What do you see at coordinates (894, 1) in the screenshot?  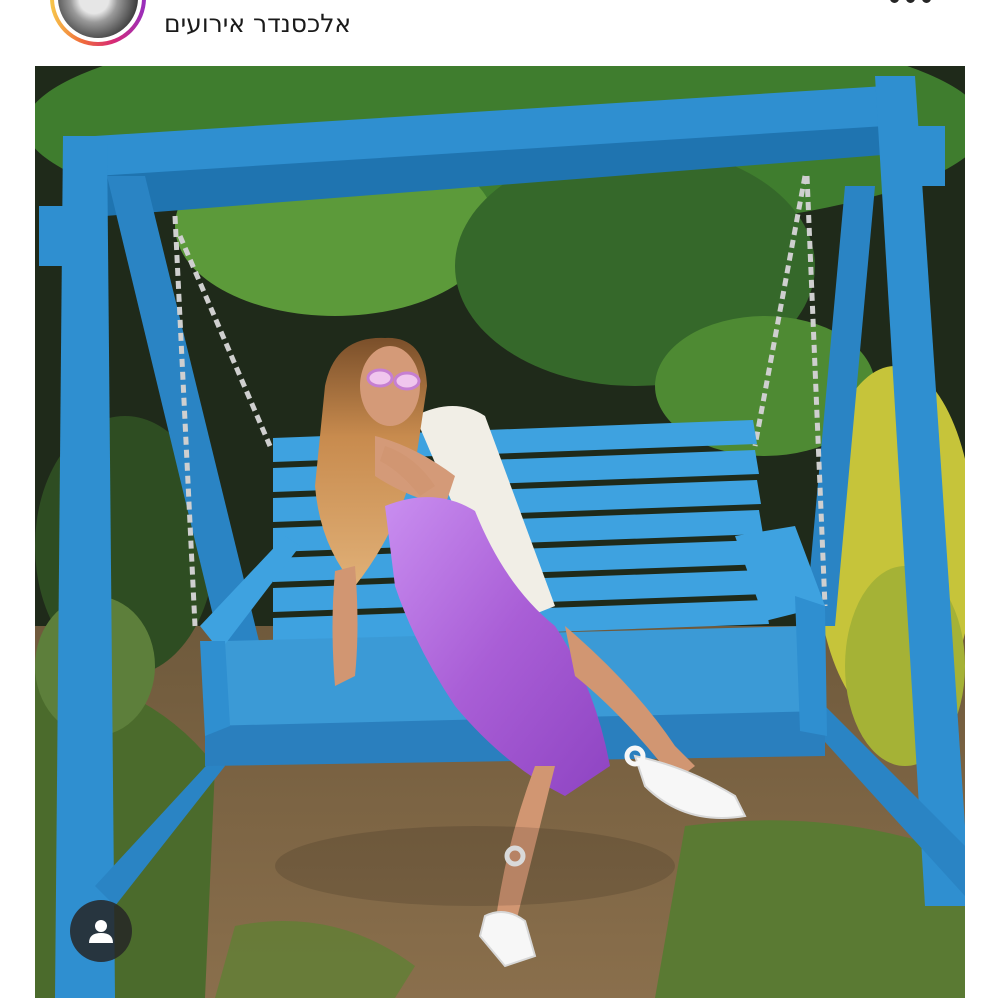 I see `more-horizontal-icon` at bounding box center [894, 1].